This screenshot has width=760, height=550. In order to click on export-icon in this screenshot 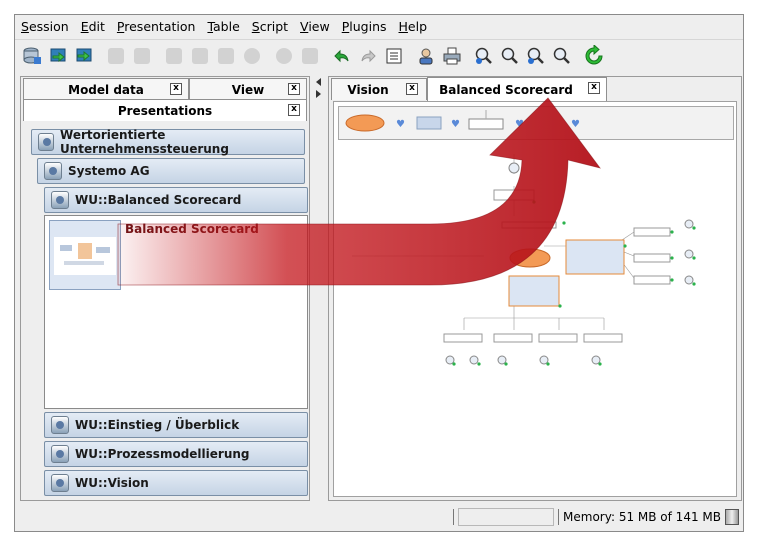, I will do `click(84, 55)`.